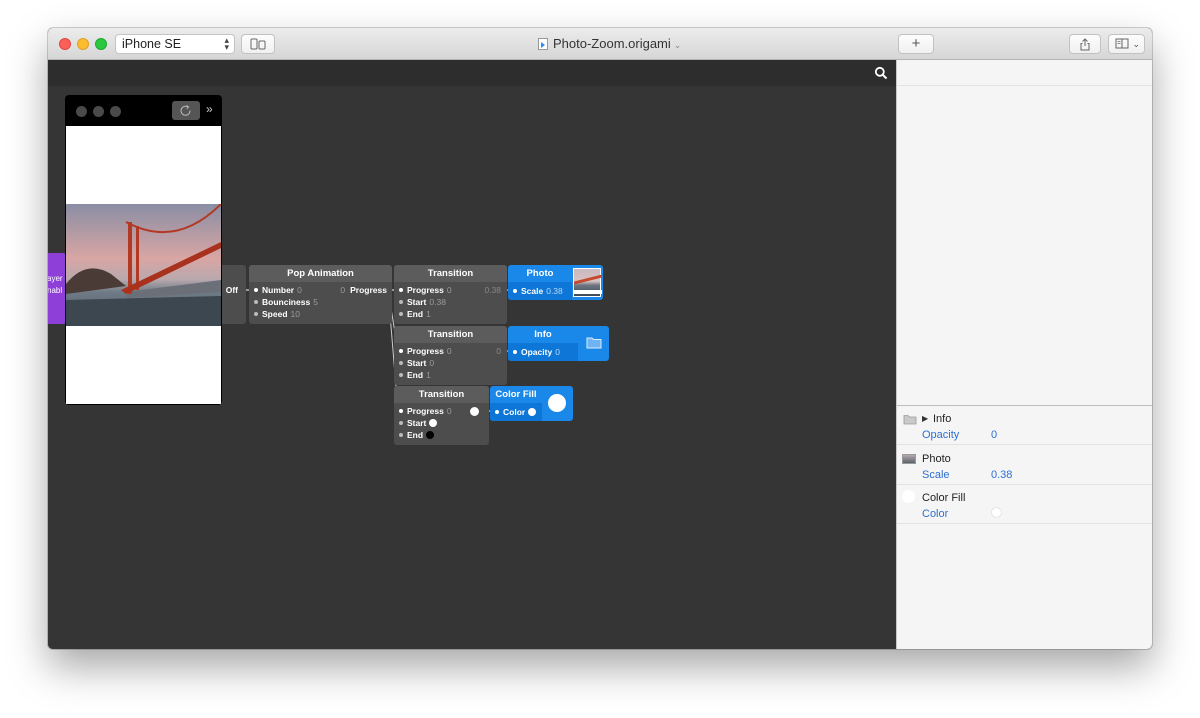 Image resolution: width=1200 pixels, height=718 pixels. What do you see at coordinates (609, 43) in the screenshot?
I see `document-title: Photo-Zoom.origami ⌄` at bounding box center [609, 43].